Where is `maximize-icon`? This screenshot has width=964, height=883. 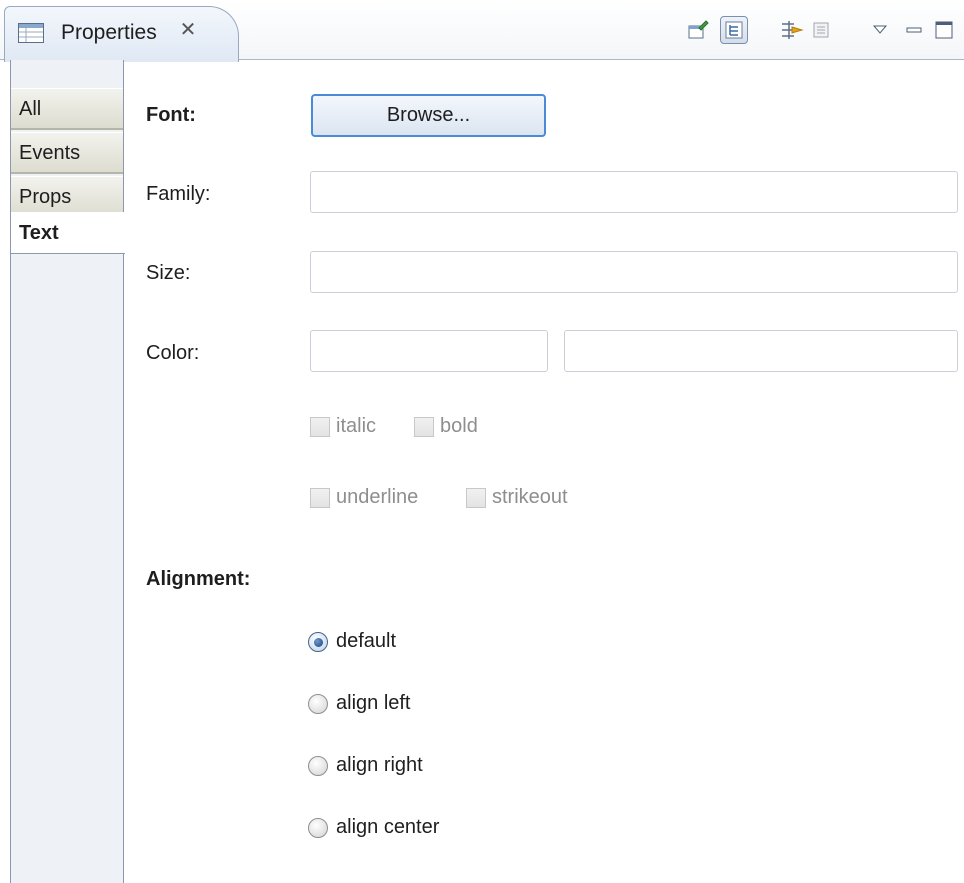 maximize-icon is located at coordinates (944, 30).